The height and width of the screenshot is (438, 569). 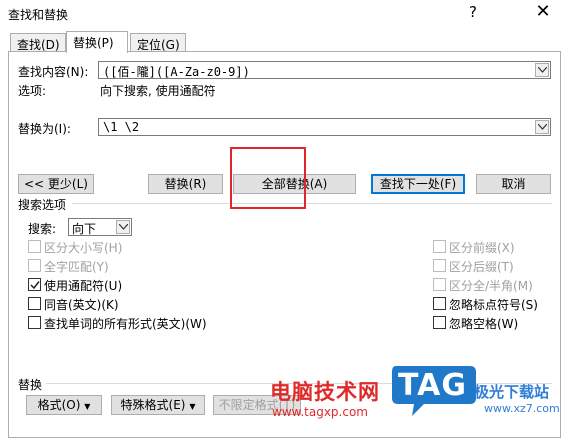 I want to click on watermark-url: www.tagxp.com, so click(x=320, y=412).